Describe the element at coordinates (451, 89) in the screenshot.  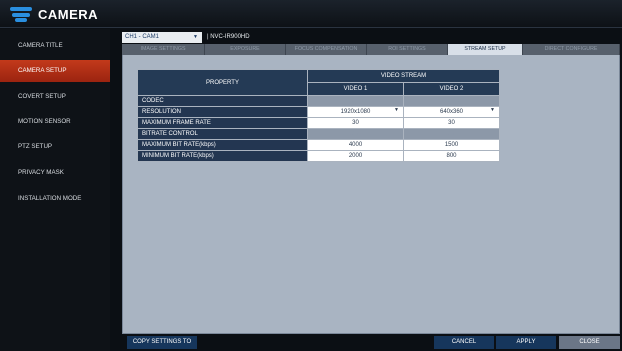
I see `video2-header: VIDEO 2` at that location.